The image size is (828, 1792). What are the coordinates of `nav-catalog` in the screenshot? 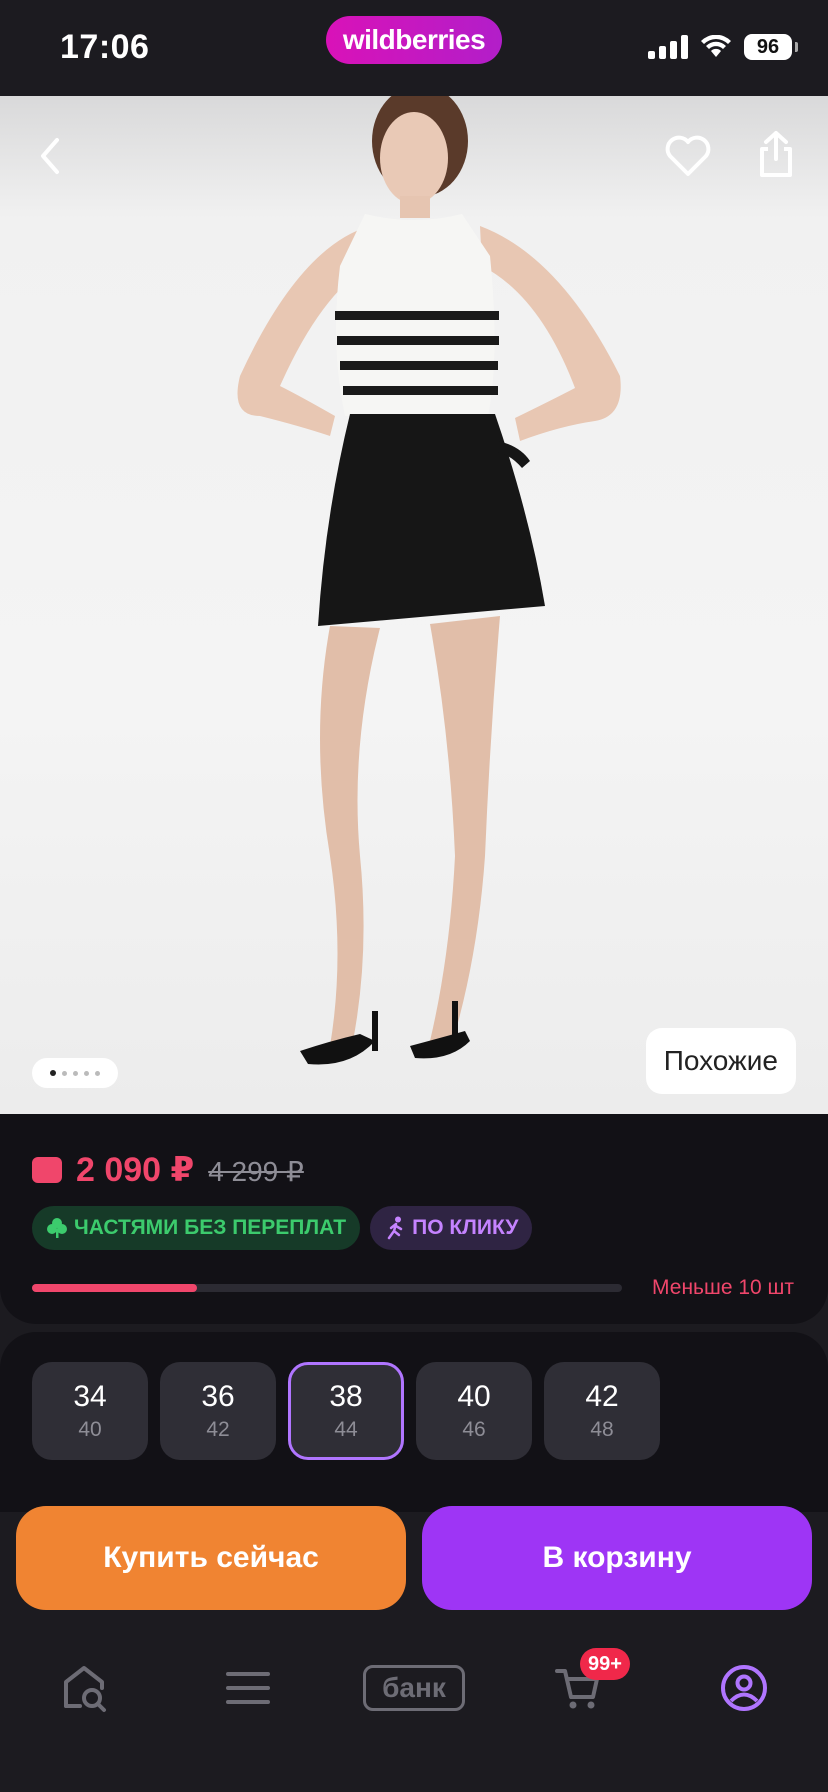 It's located at (248, 1688).